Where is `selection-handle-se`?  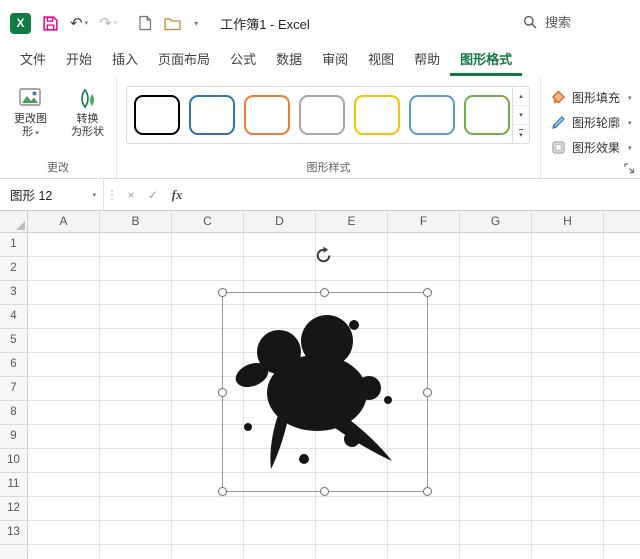
selection-handle-se is located at coordinates (427, 491).